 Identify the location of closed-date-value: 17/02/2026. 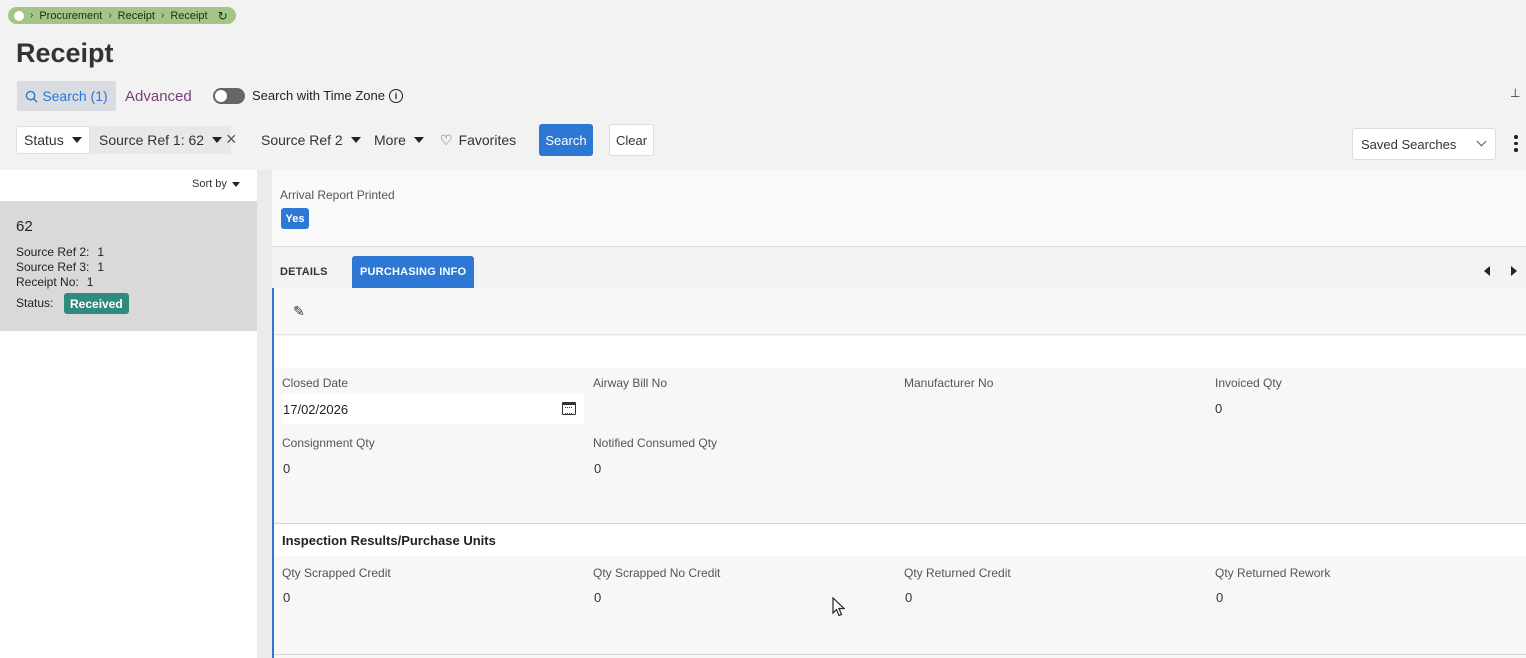
(316, 409).